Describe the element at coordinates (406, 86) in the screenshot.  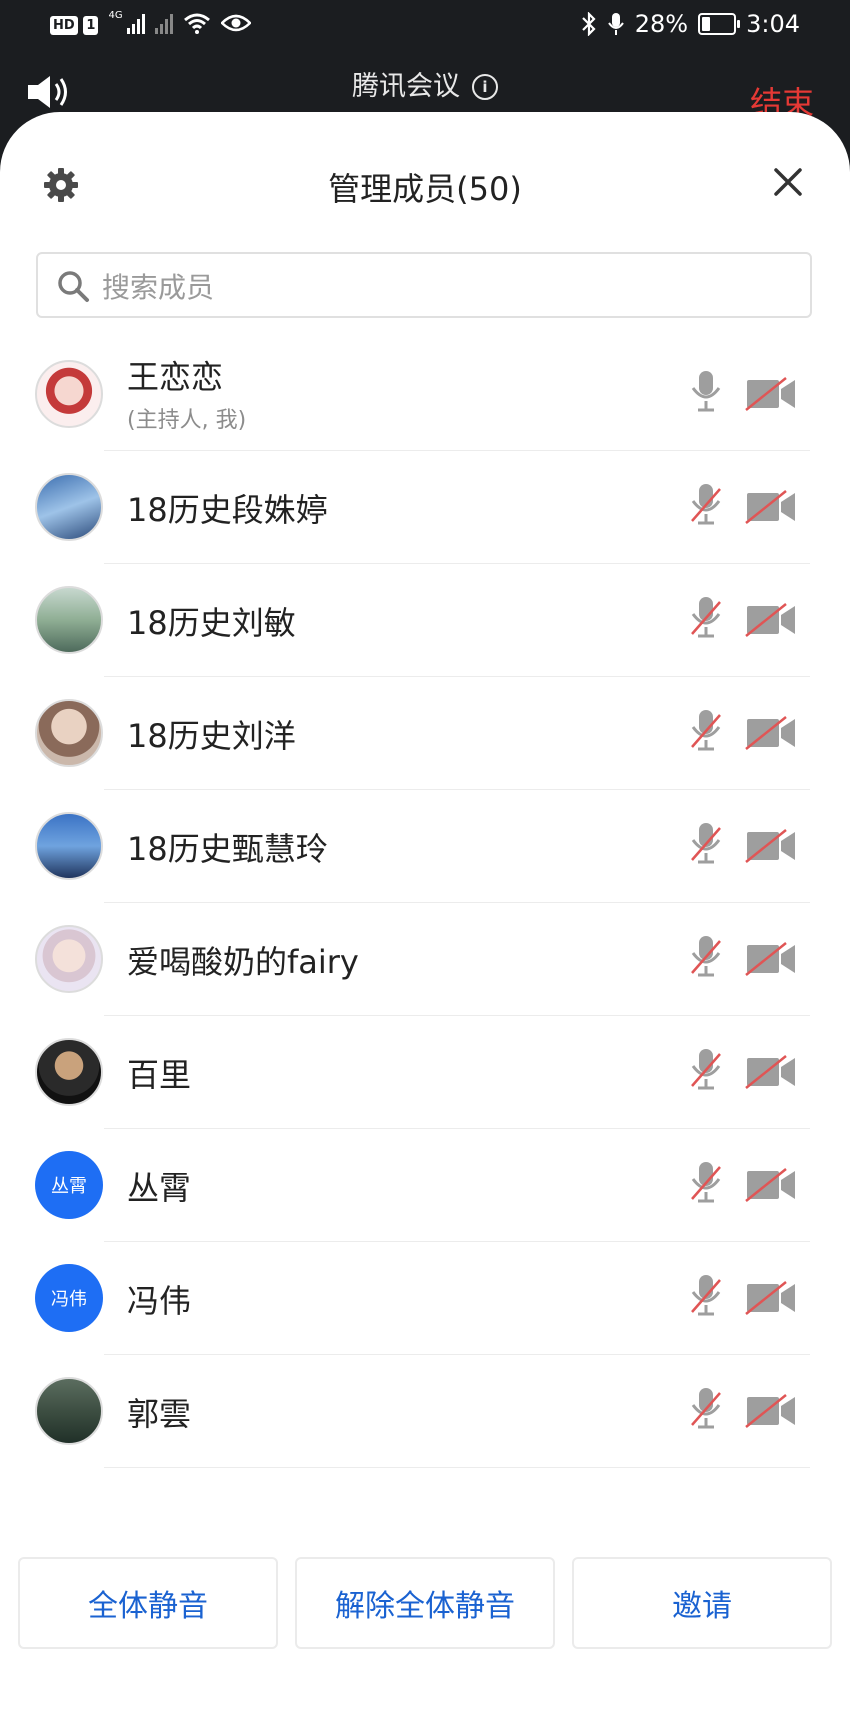
I see `meeting-title-text: 腾讯会议` at that location.